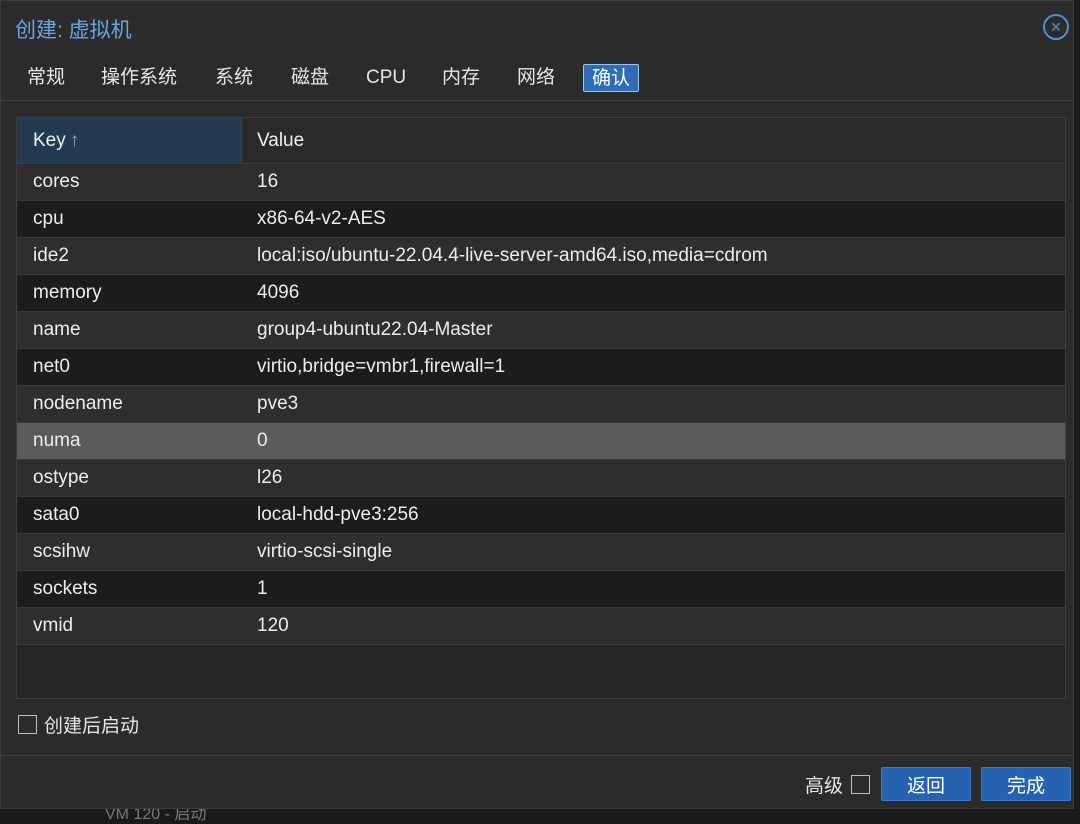 The height and width of the screenshot is (824, 1080). What do you see at coordinates (92, 726) in the screenshot?
I see `start-after-created-label: 创建后启动` at bounding box center [92, 726].